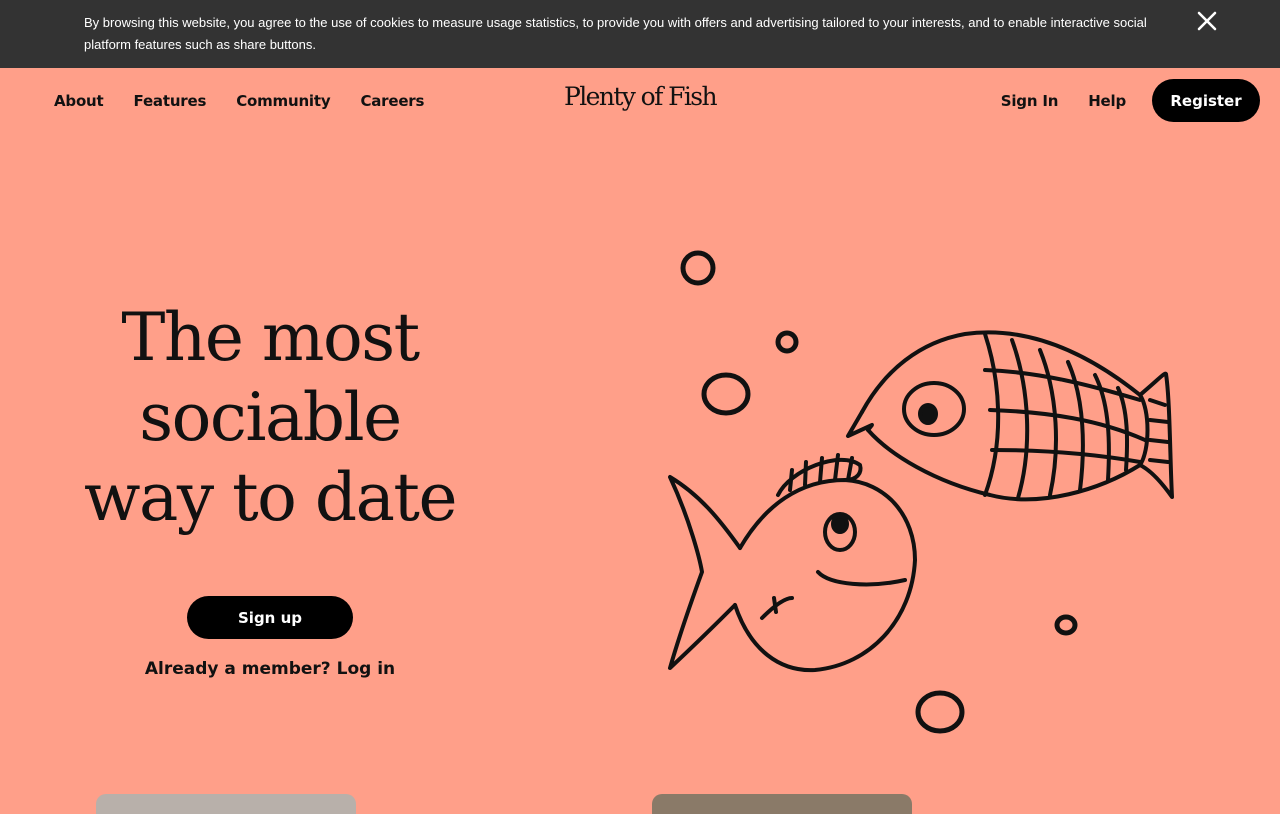 The image size is (1280, 814). I want to click on close-icon, so click(1207, 21).